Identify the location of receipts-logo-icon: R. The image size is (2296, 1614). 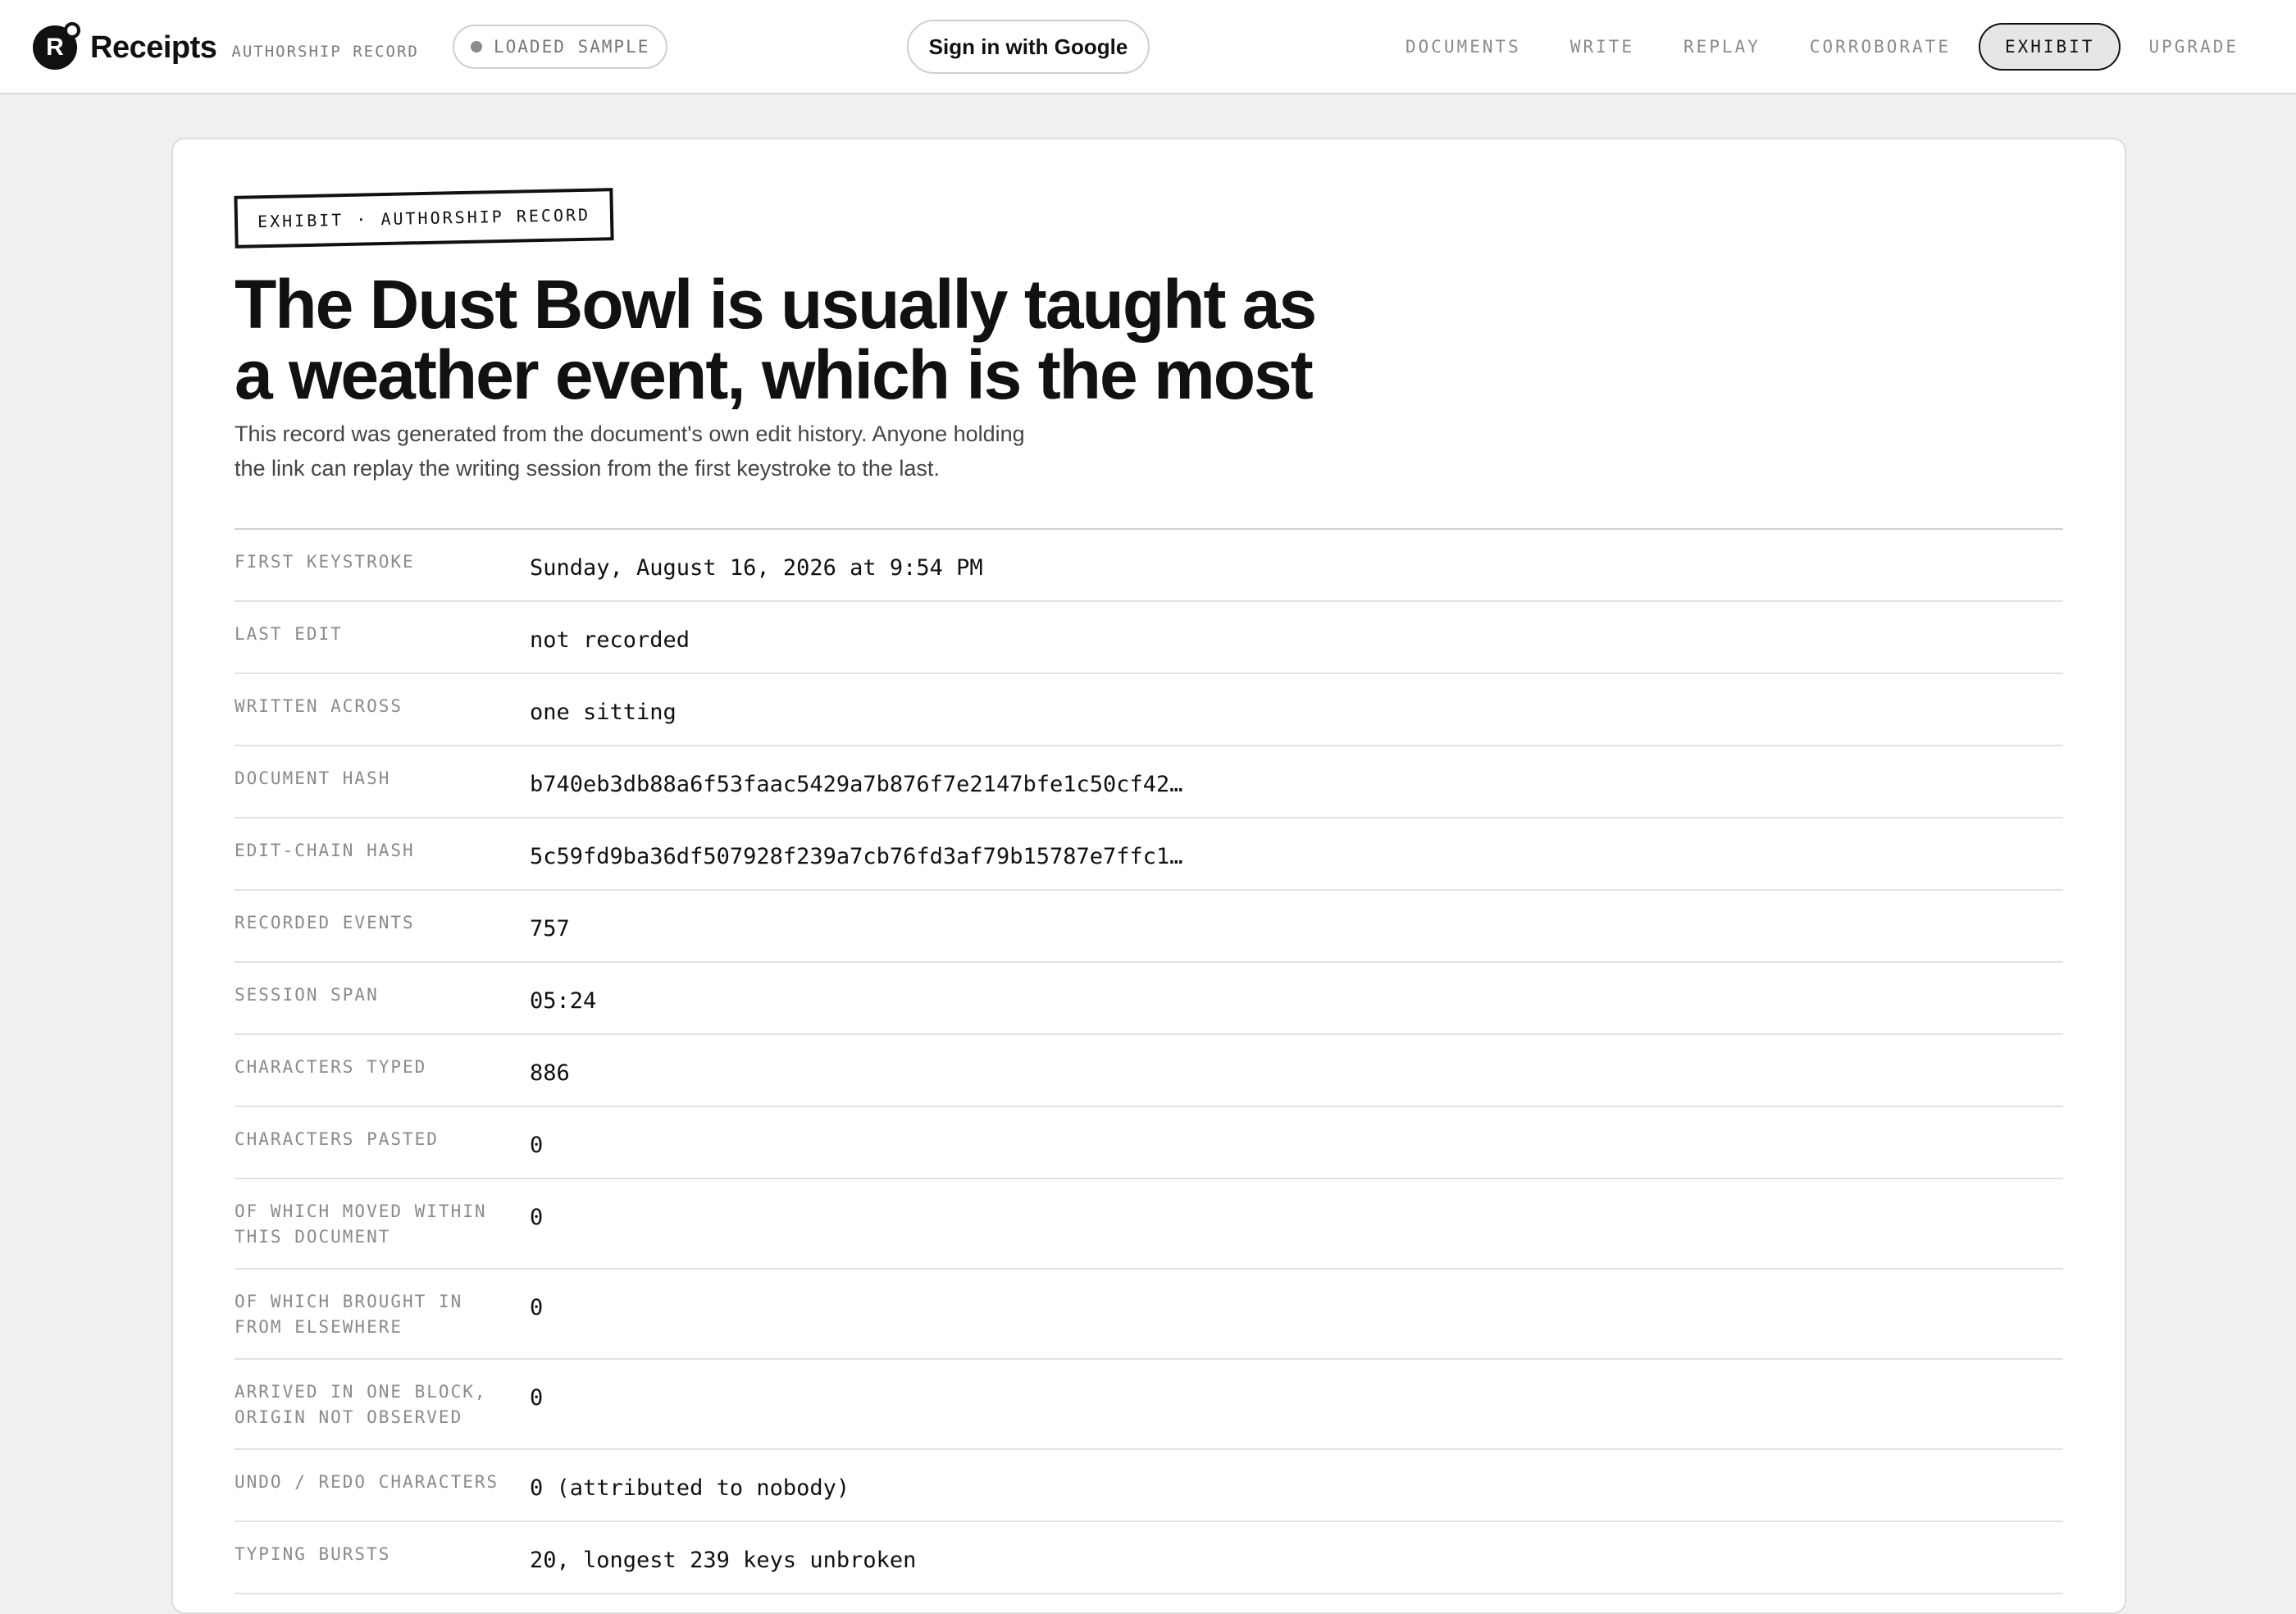
(56, 46).